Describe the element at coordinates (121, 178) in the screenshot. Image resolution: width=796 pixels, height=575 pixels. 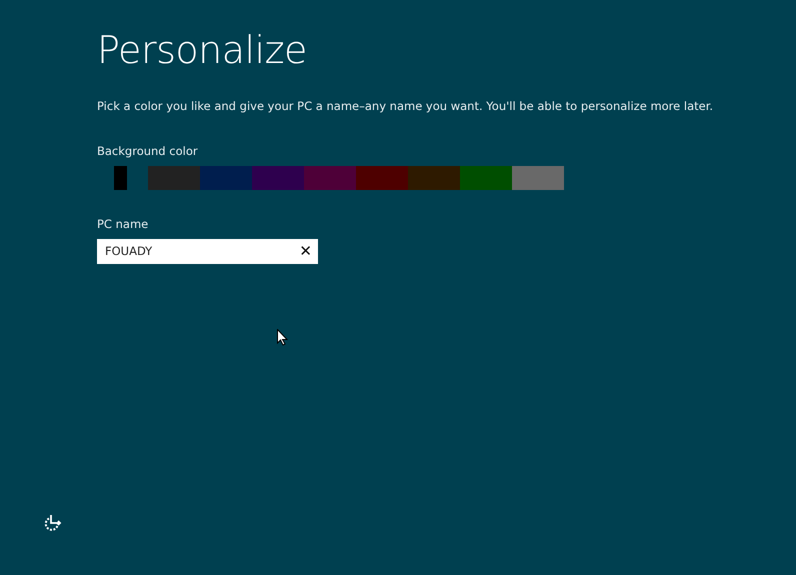
I see `slider-thumb` at that location.